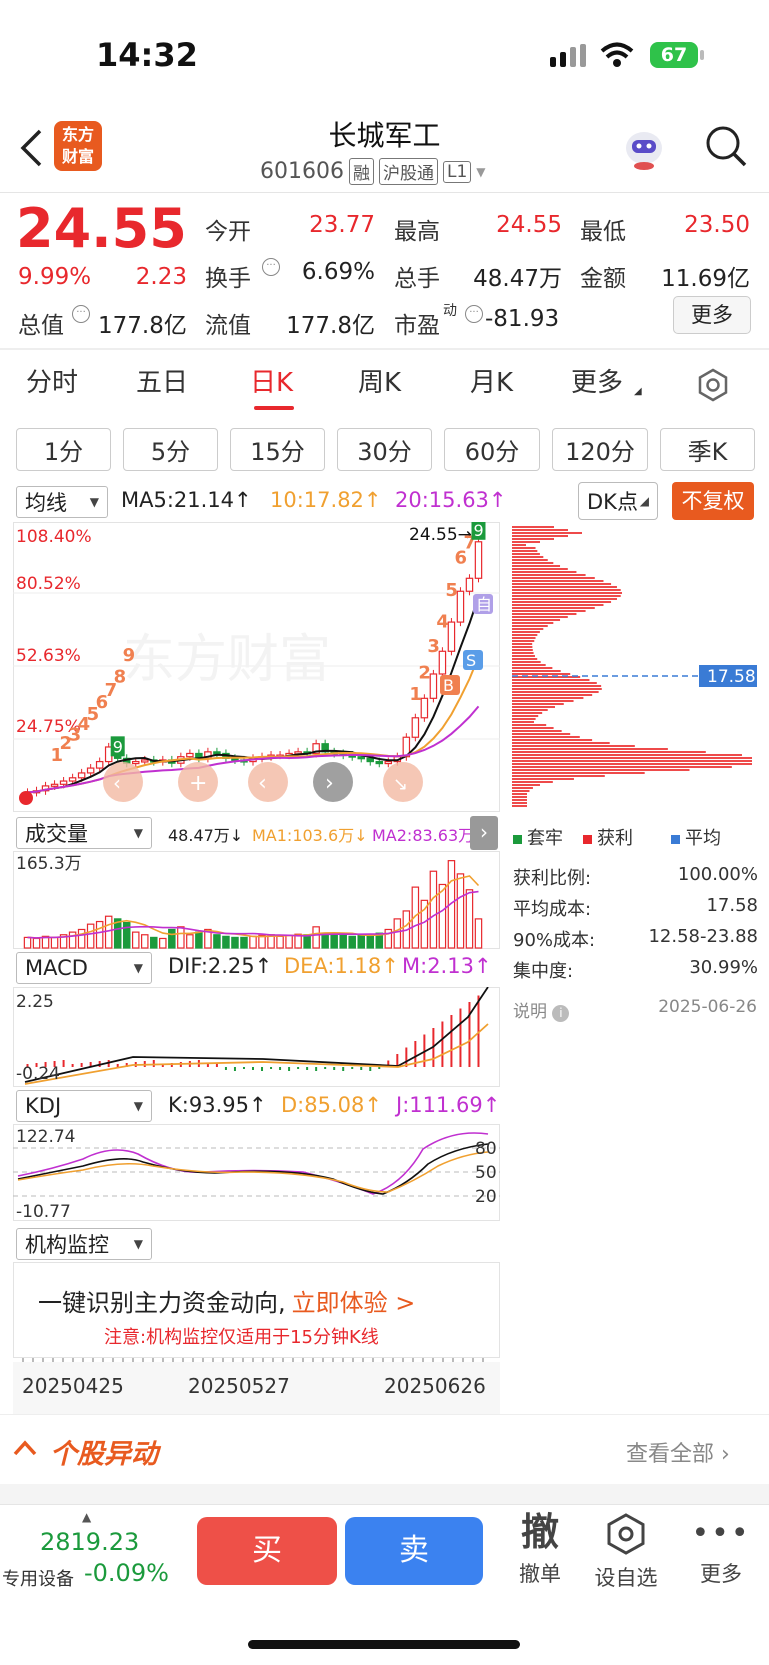  What do you see at coordinates (217, 1105) in the screenshot?
I see `kdj-k-label: K:93.95↑` at bounding box center [217, 1105].